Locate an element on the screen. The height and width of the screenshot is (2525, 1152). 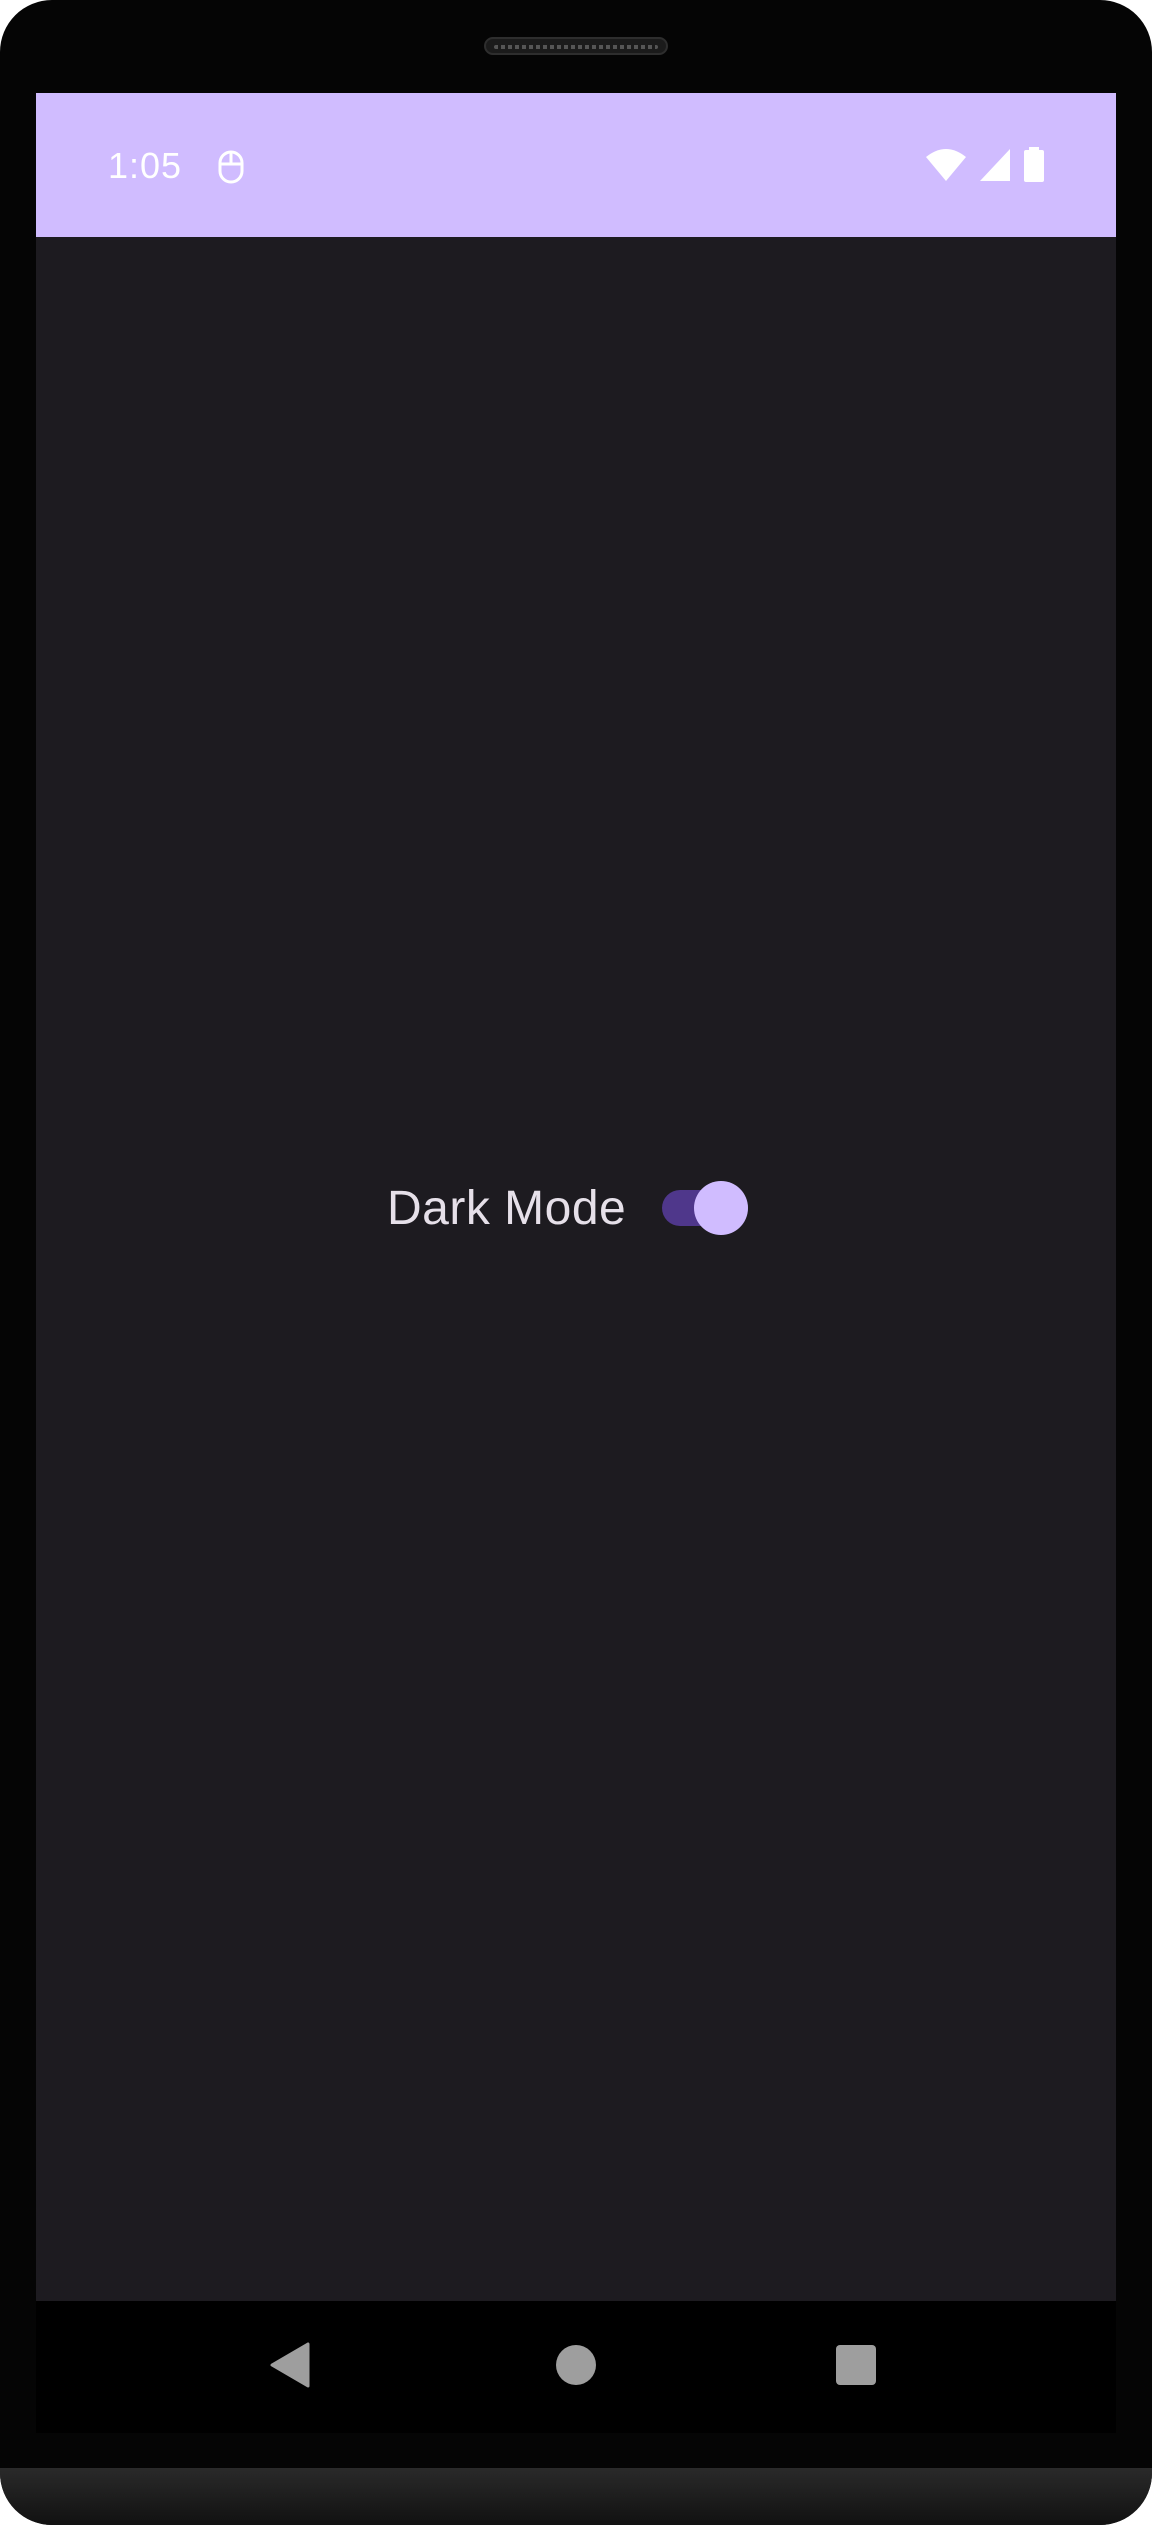
back-icon is located at coordinates (290, 2367).